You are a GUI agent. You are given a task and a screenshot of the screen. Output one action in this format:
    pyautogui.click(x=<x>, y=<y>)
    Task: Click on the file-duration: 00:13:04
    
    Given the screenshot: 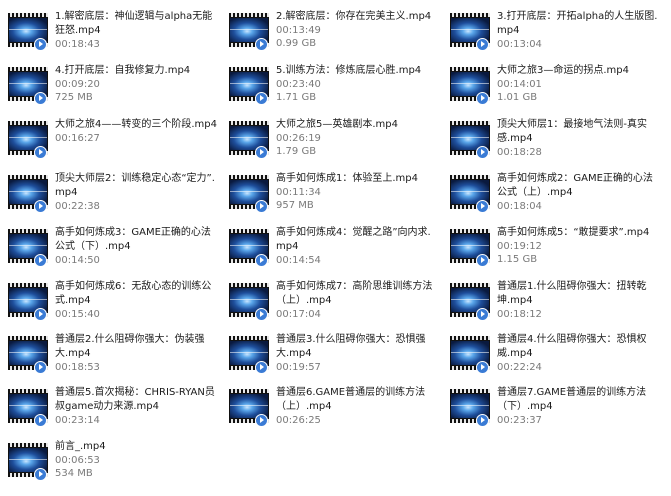 What is the action you would take?
    pyautogui.click(x=519, y=44)
    